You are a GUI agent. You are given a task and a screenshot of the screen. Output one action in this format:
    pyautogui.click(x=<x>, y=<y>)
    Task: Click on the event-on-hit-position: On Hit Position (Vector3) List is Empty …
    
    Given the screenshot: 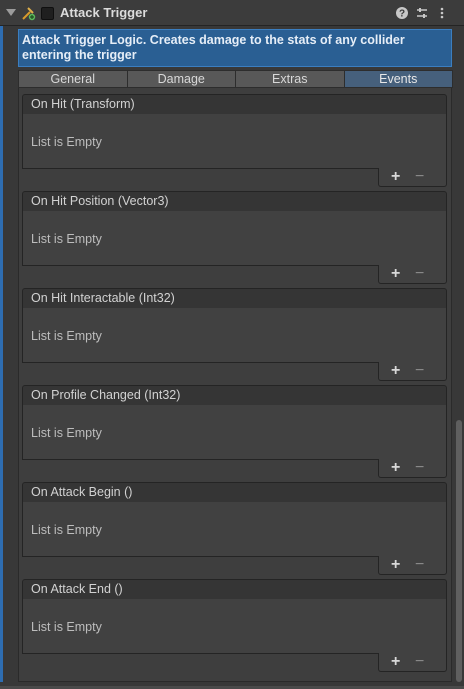 What is the action you would take?
    pyautogui.click(x=234, y=238)
    